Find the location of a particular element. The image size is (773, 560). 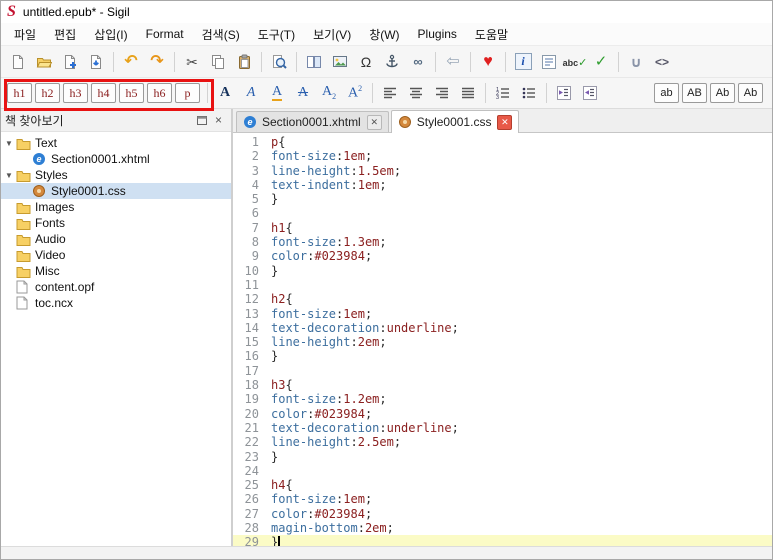

menu-item-10: 도움말 is located at coordinates (491, 34).